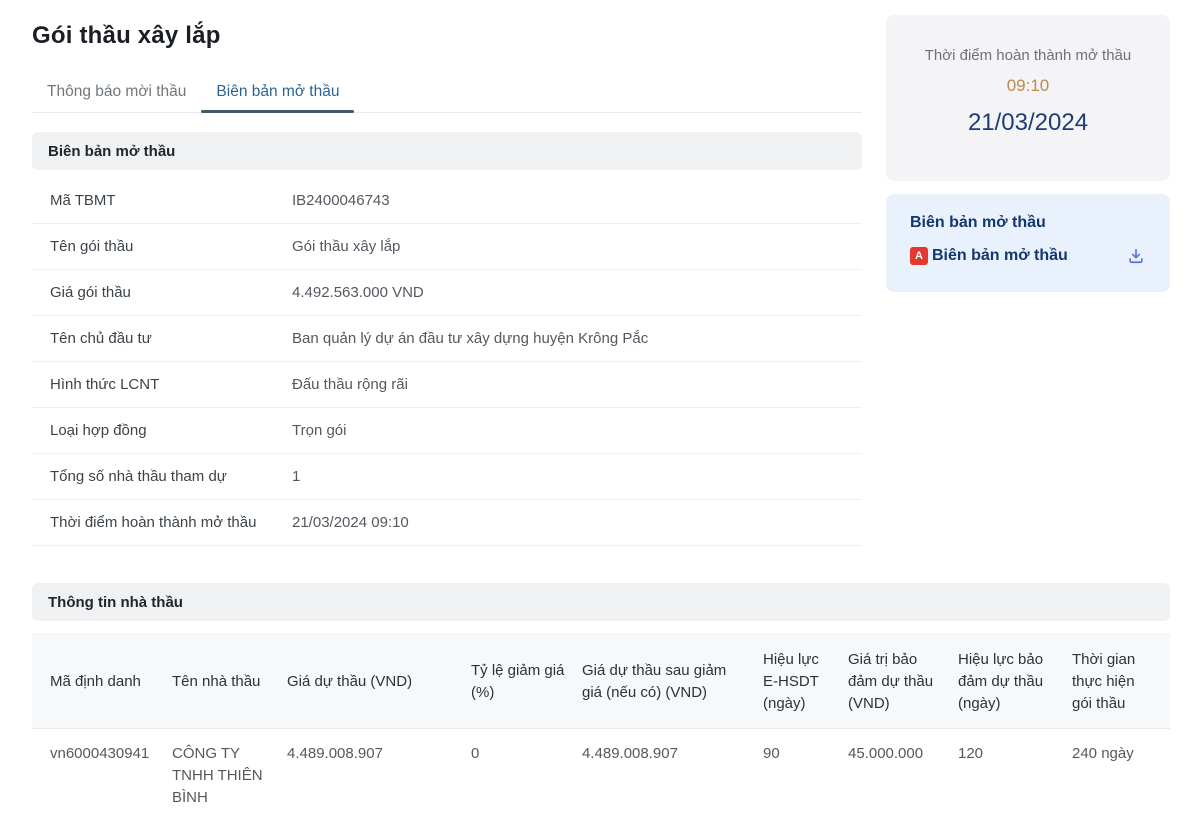 This screenshot has height=824, width=1200. What do you see at coordinates (771, 754) in the screenshot?
I see `cell-hieu-luc-ehsdt: 90` at bounding box center [771, 754].